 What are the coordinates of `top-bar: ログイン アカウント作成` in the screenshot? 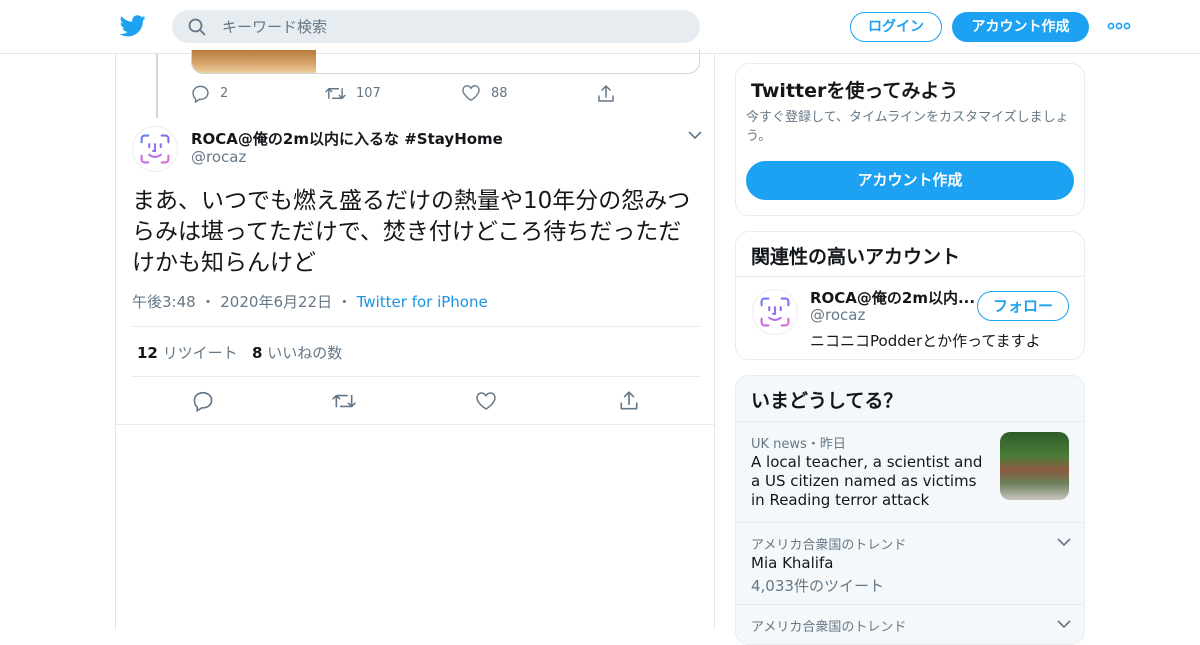 It's located at (600, 27).